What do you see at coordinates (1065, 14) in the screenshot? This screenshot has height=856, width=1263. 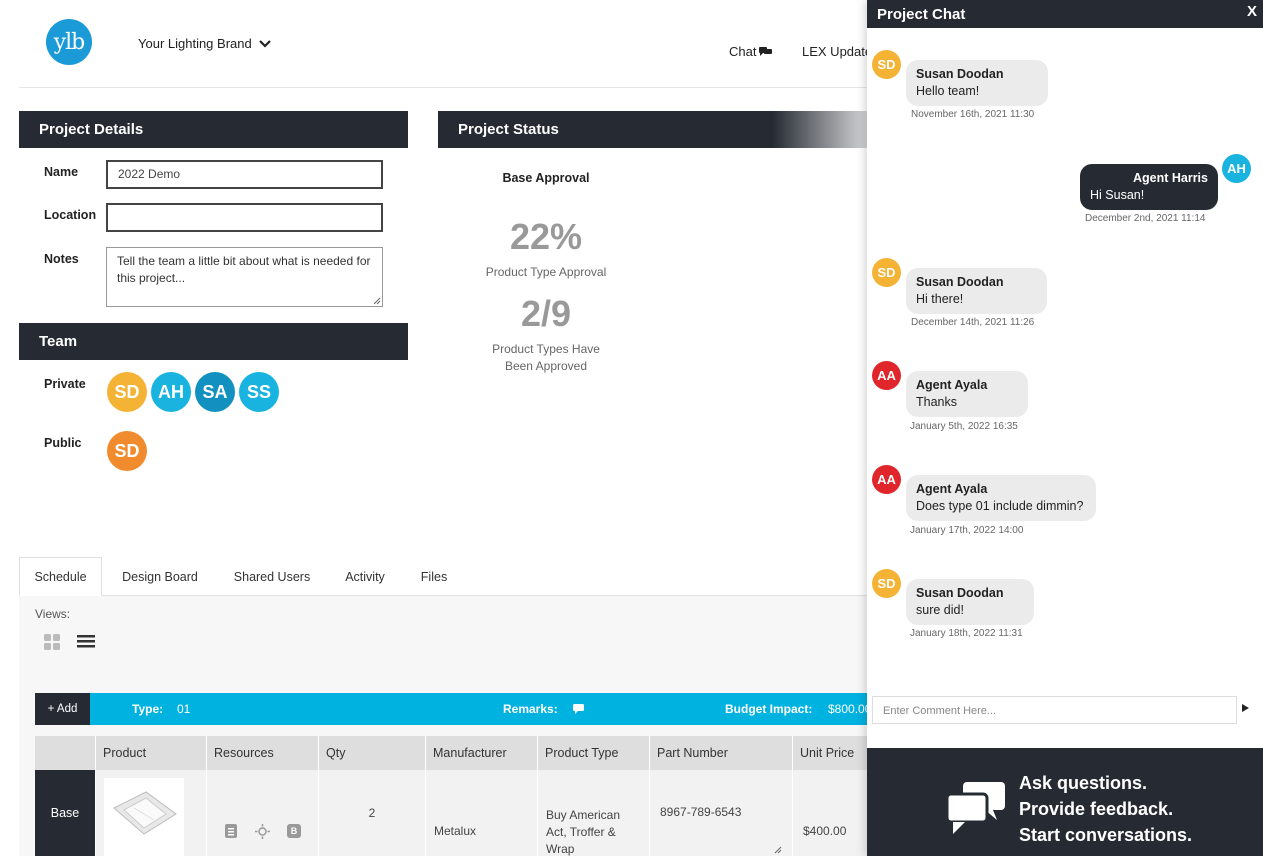 I see `chat-header: Project Chat` at bounding box center [1065, 14].